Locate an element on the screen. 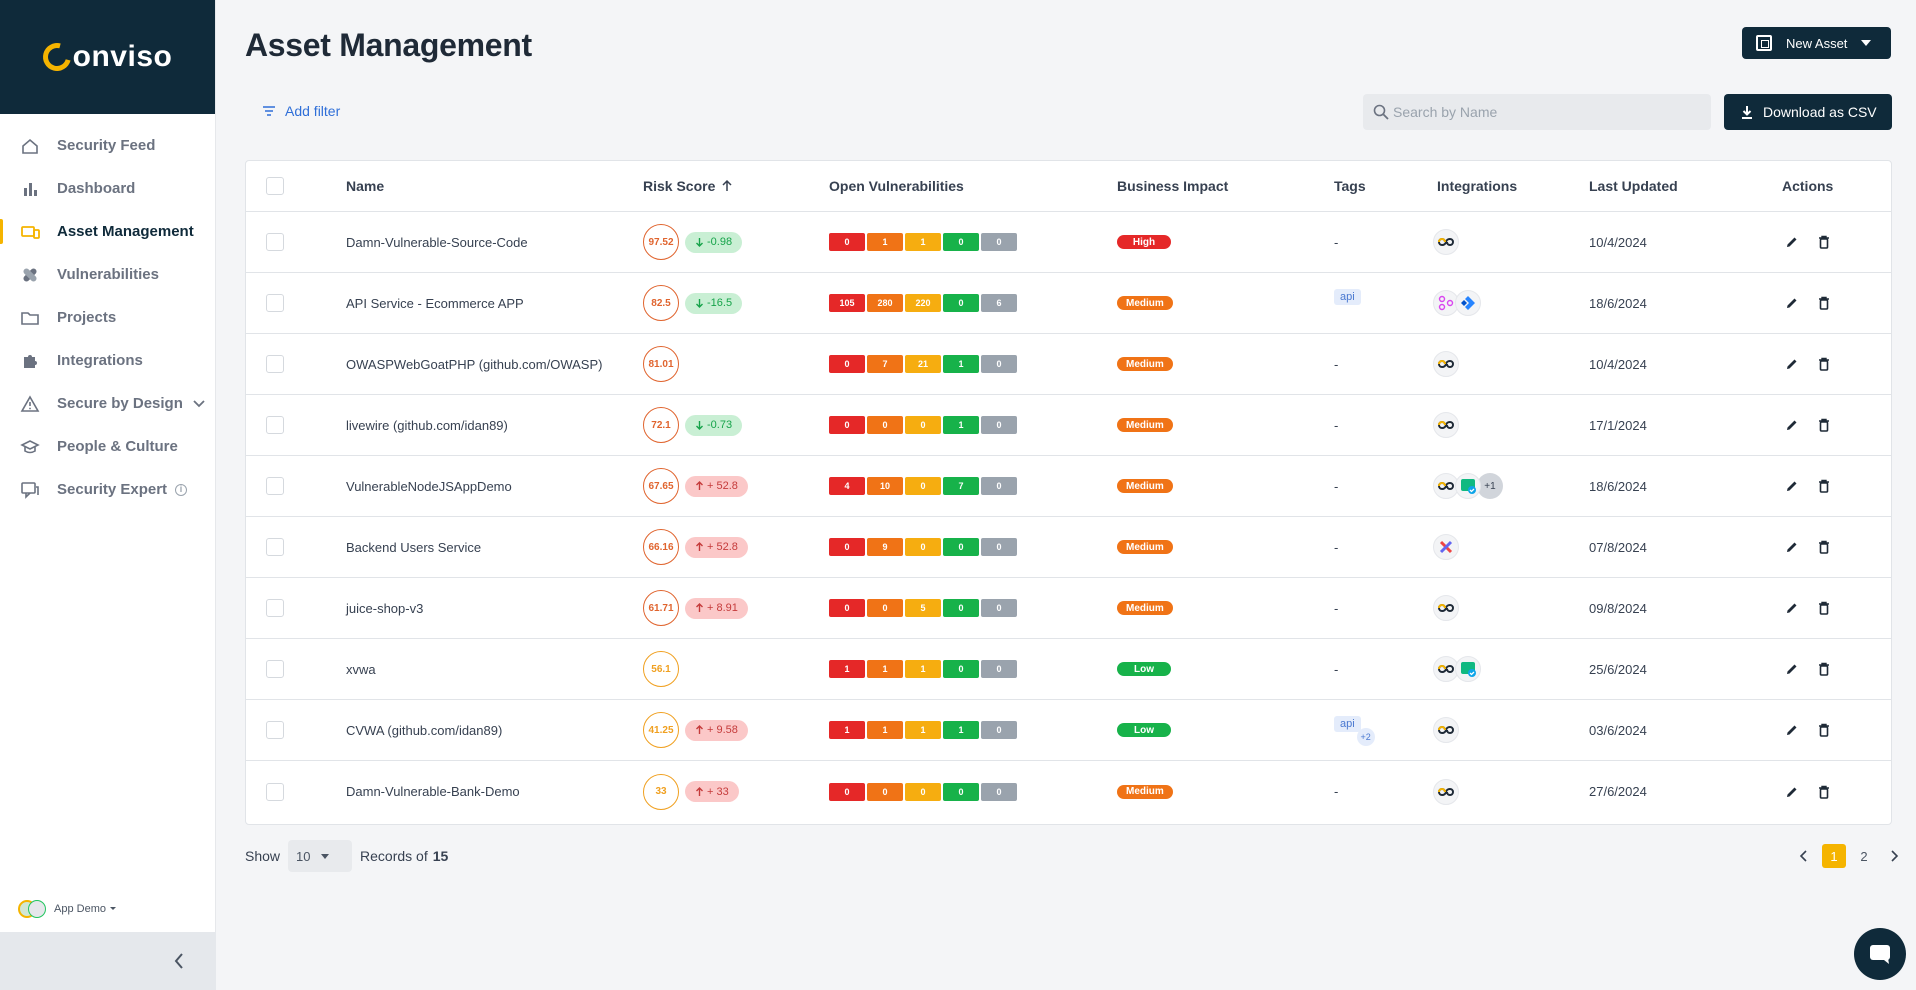 This screenshot has width=1916, height=990. prev-page-button is located at coordinates (1804, 856).